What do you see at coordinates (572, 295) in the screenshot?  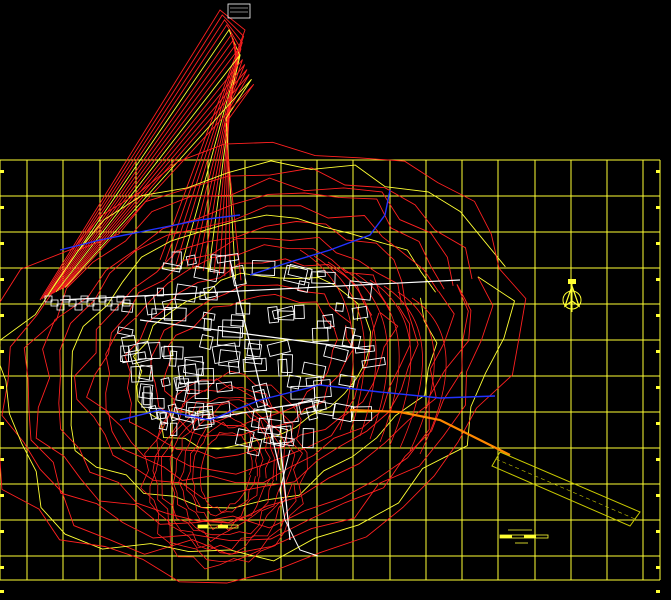 I see `north-arrow-icon` at bounding box center [572, 295].